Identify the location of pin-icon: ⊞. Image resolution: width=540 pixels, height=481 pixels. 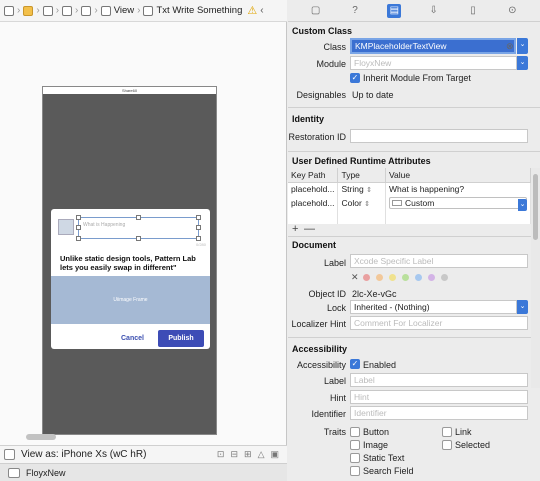
(248, 454).